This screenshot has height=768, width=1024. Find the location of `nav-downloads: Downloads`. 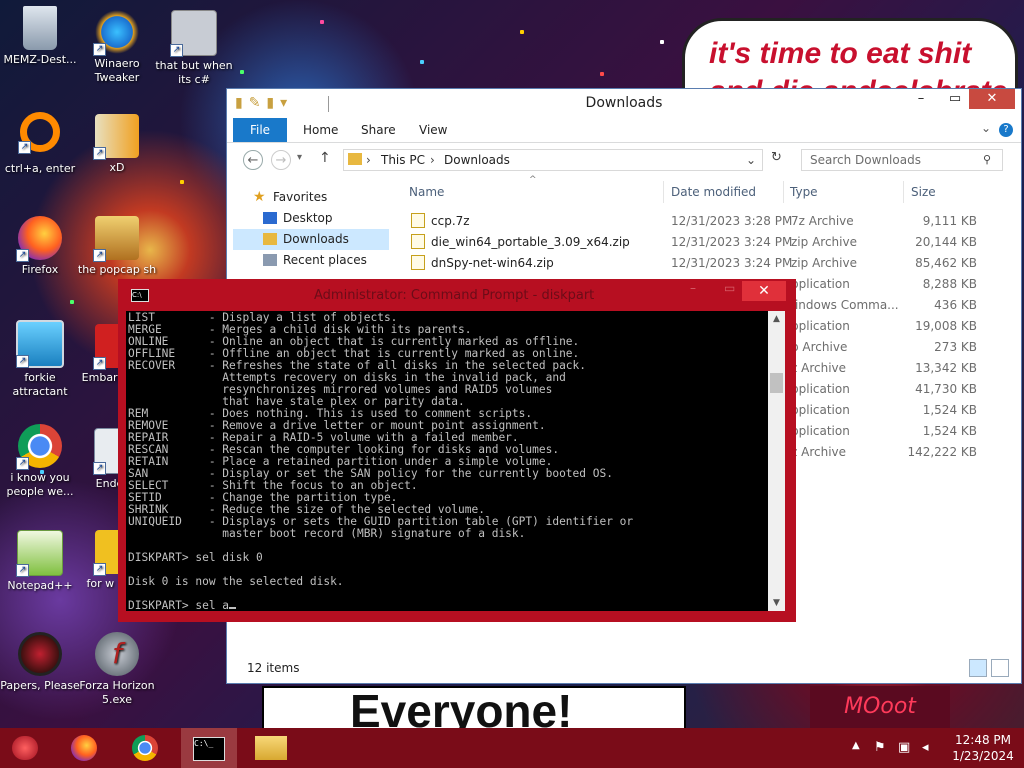

nav-downloads: Downloads is located at coordinates (311, 239).